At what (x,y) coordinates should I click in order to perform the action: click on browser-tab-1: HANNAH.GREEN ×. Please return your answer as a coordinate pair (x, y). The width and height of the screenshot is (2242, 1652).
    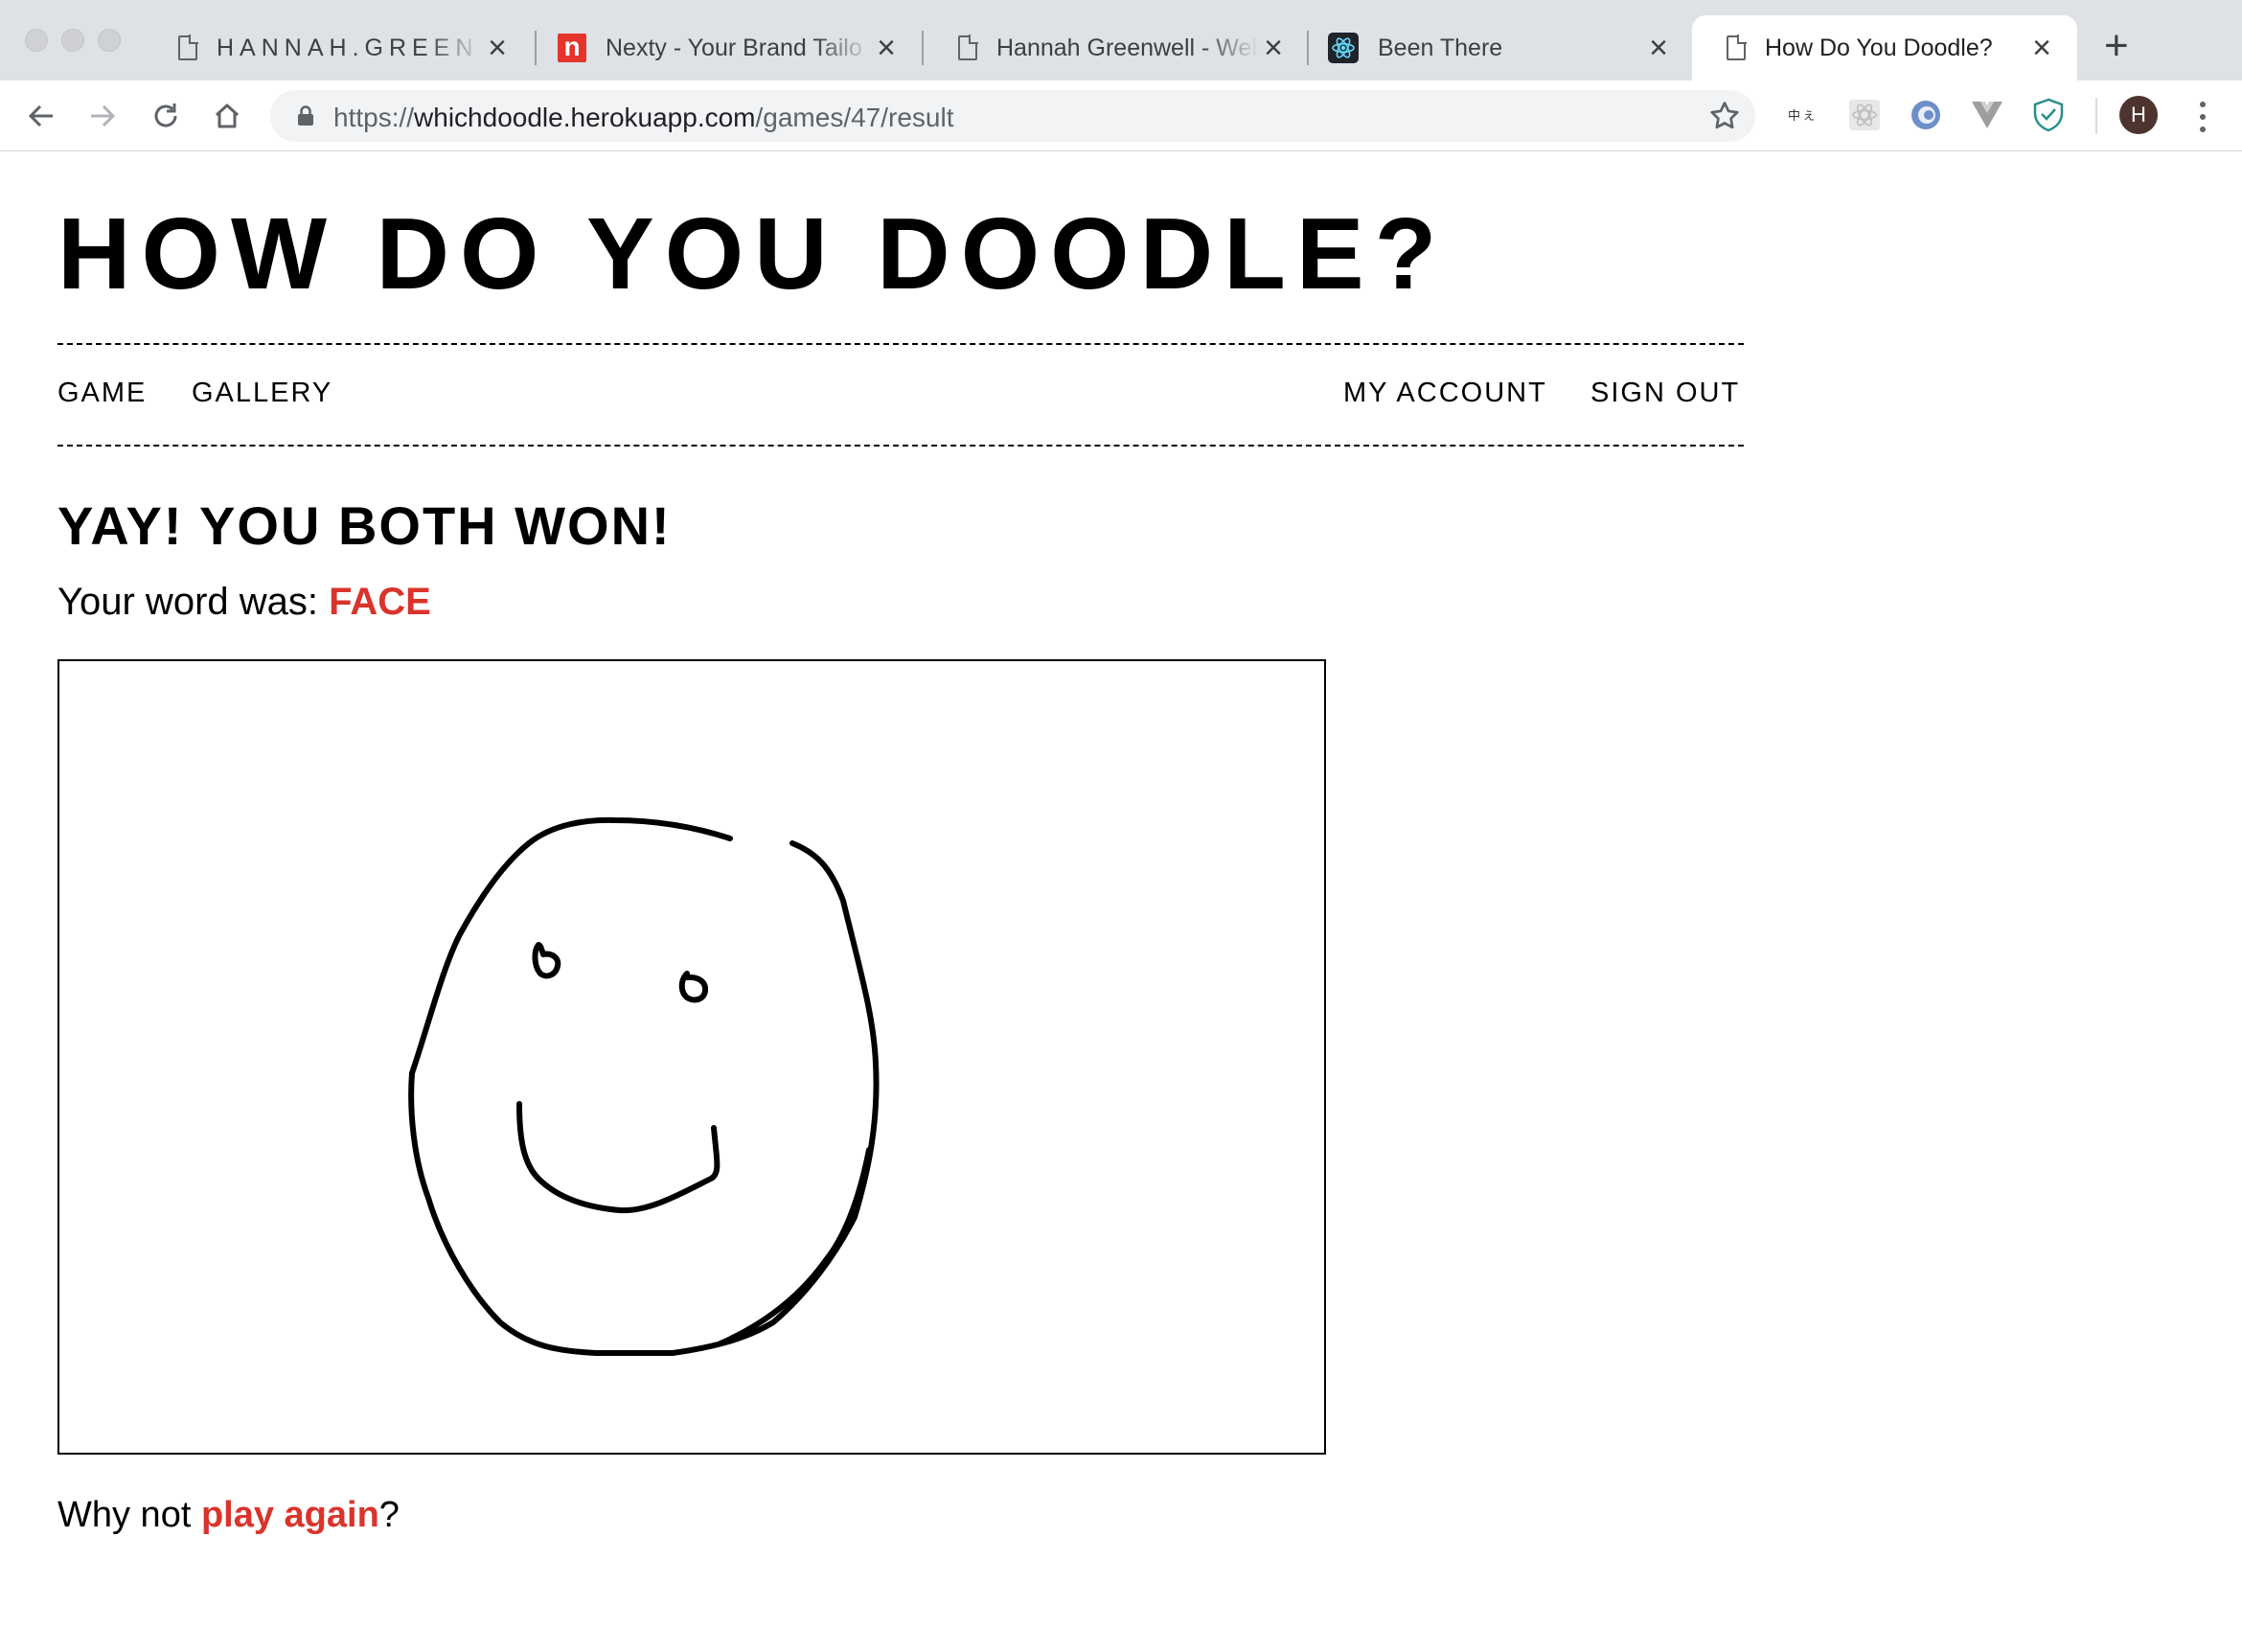
    Looking at the image, I should click on (338, 47).